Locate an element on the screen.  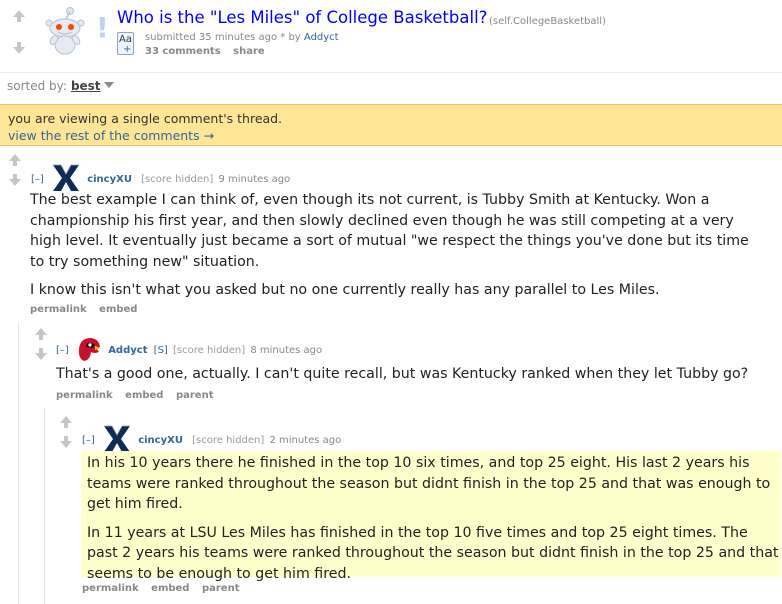
comment-timestamp: 2 minutes ago is located at coordinates (305, 440).